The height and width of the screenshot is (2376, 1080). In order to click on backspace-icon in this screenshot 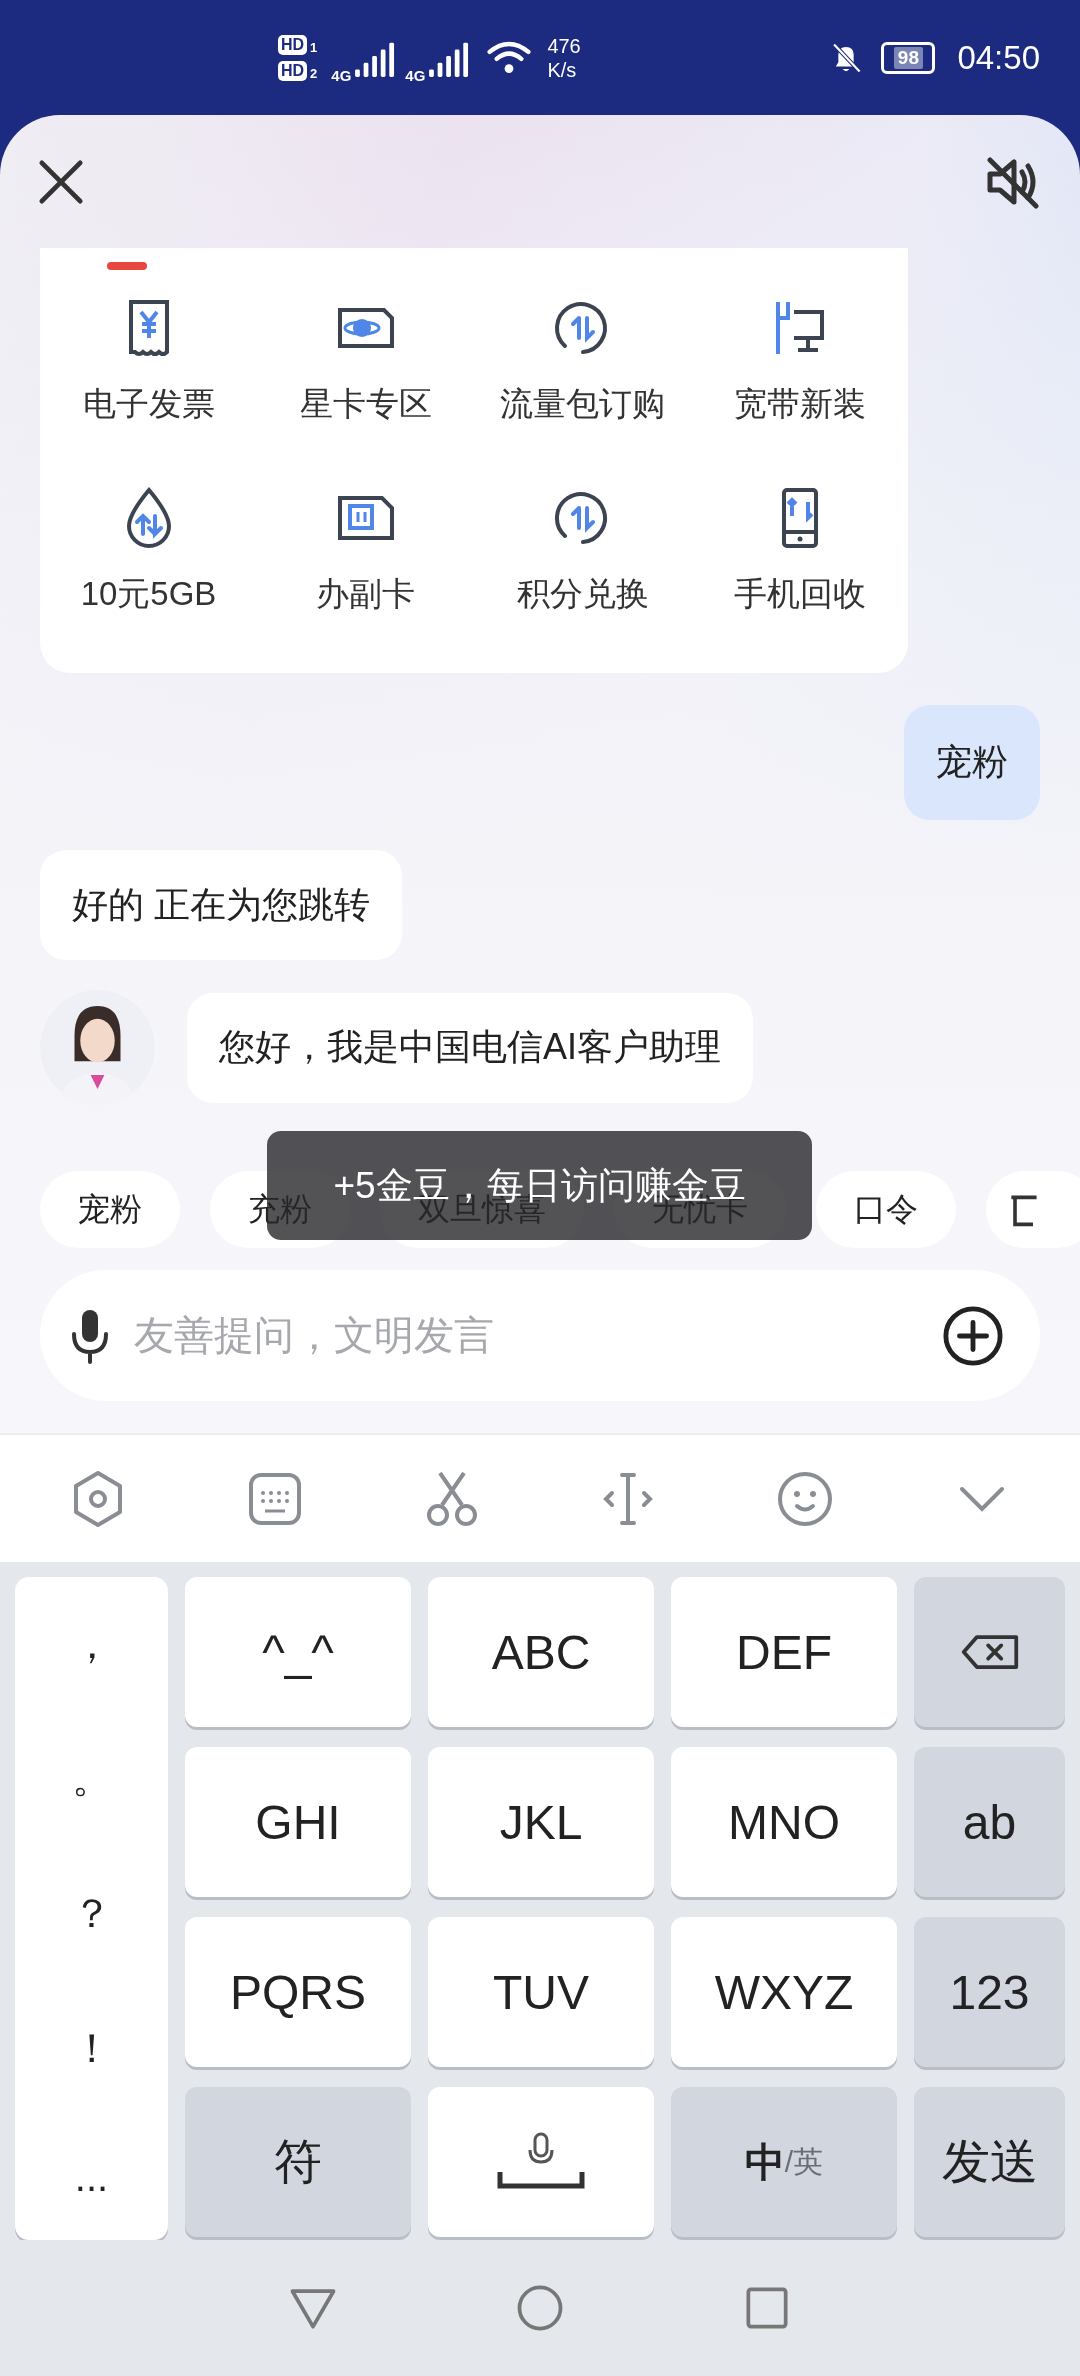, I will do `click(989, 1652)`.